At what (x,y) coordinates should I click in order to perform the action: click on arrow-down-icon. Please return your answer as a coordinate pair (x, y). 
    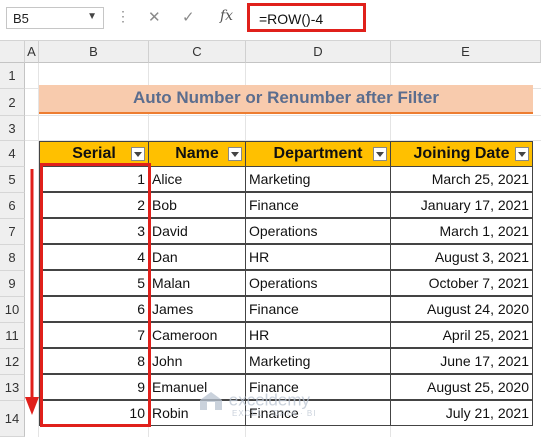
    Looking at the image, I should click on (32, 292).